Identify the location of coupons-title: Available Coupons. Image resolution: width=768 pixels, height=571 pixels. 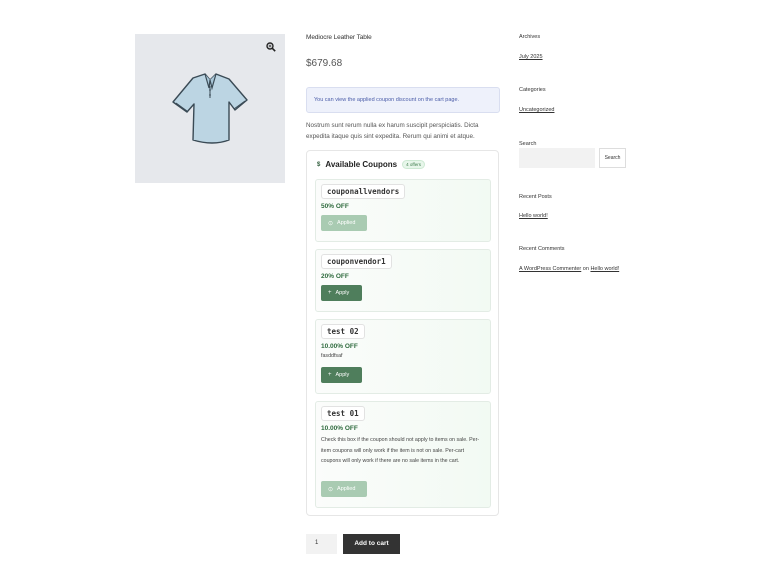
(361, 164).